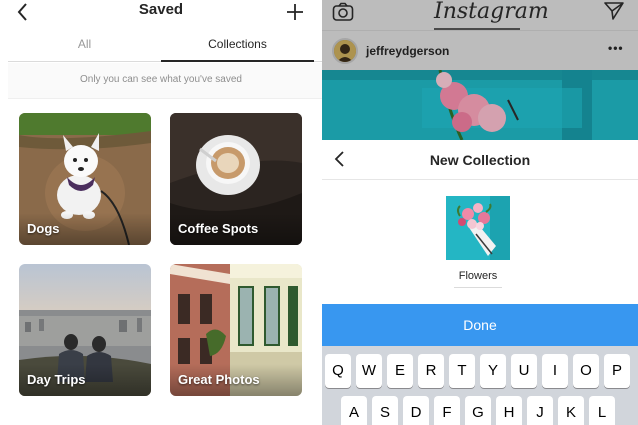 Image resolution: width=638 pixels, height=425 pixels. Describe the element at coordinates (236, 179) in the screenshot. I see `collection-card-coffee-spots: Coffee Spots` at that location.